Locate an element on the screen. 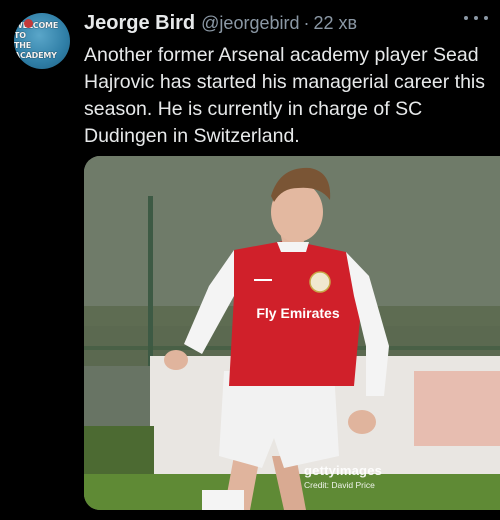 This screenshot has width=500, height=520. more-options-icon is located at coordinates (476, 18).